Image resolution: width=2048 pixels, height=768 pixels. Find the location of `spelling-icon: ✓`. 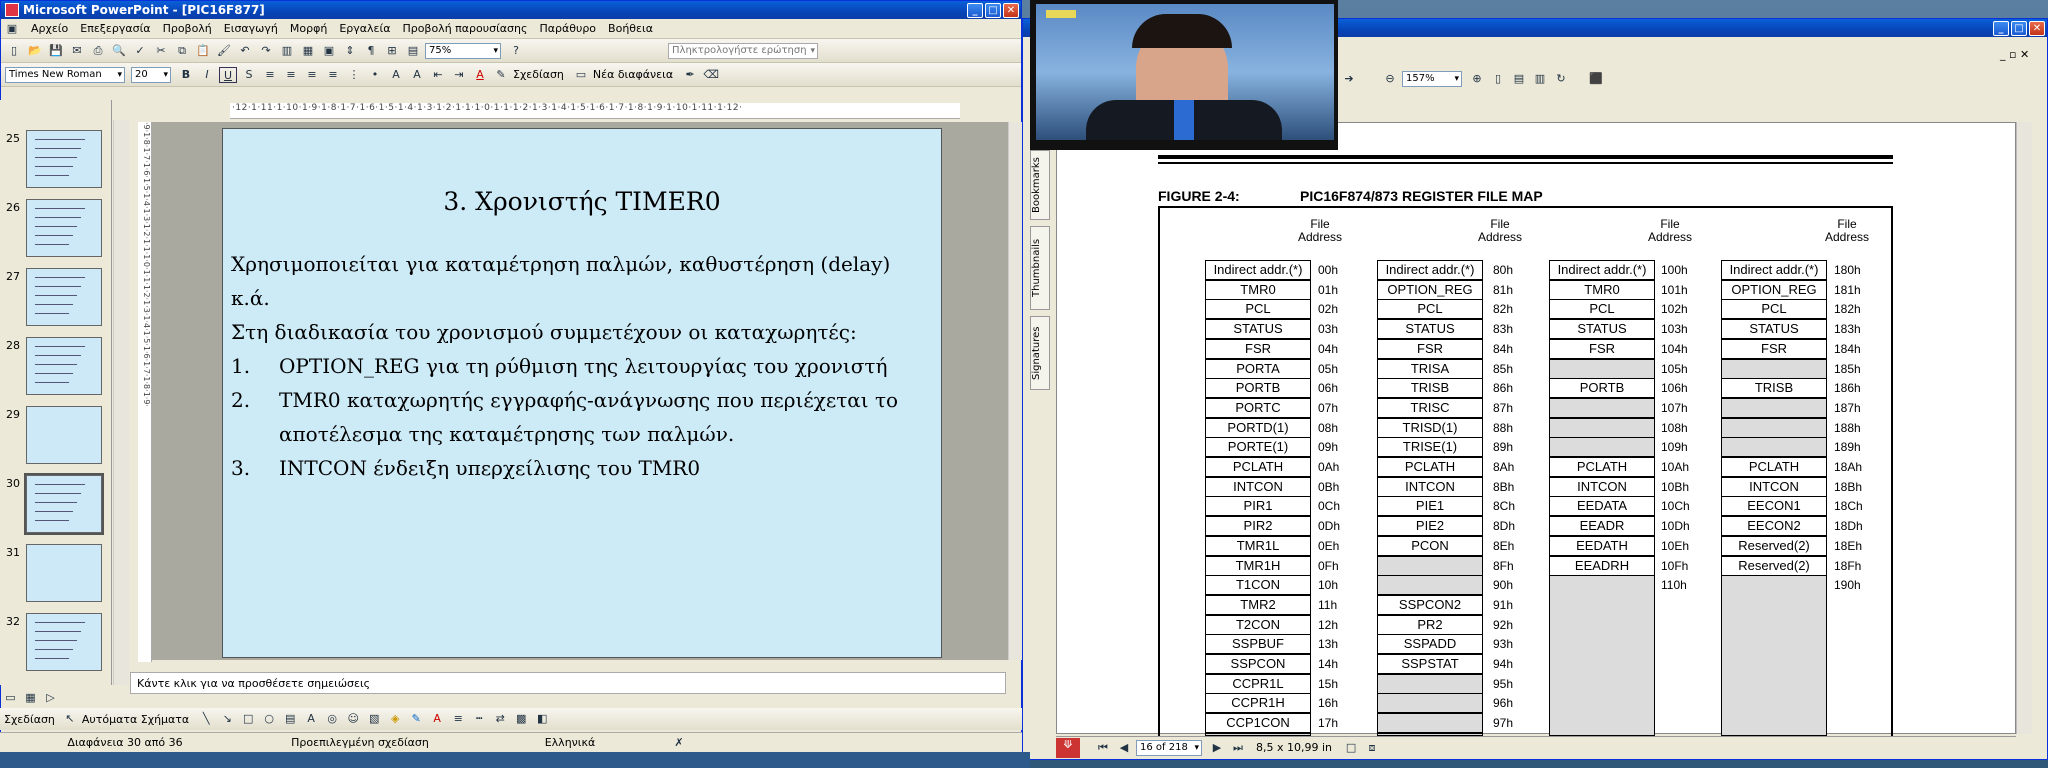

spelling-icon: ✓ is located at coordinates (140, 51).